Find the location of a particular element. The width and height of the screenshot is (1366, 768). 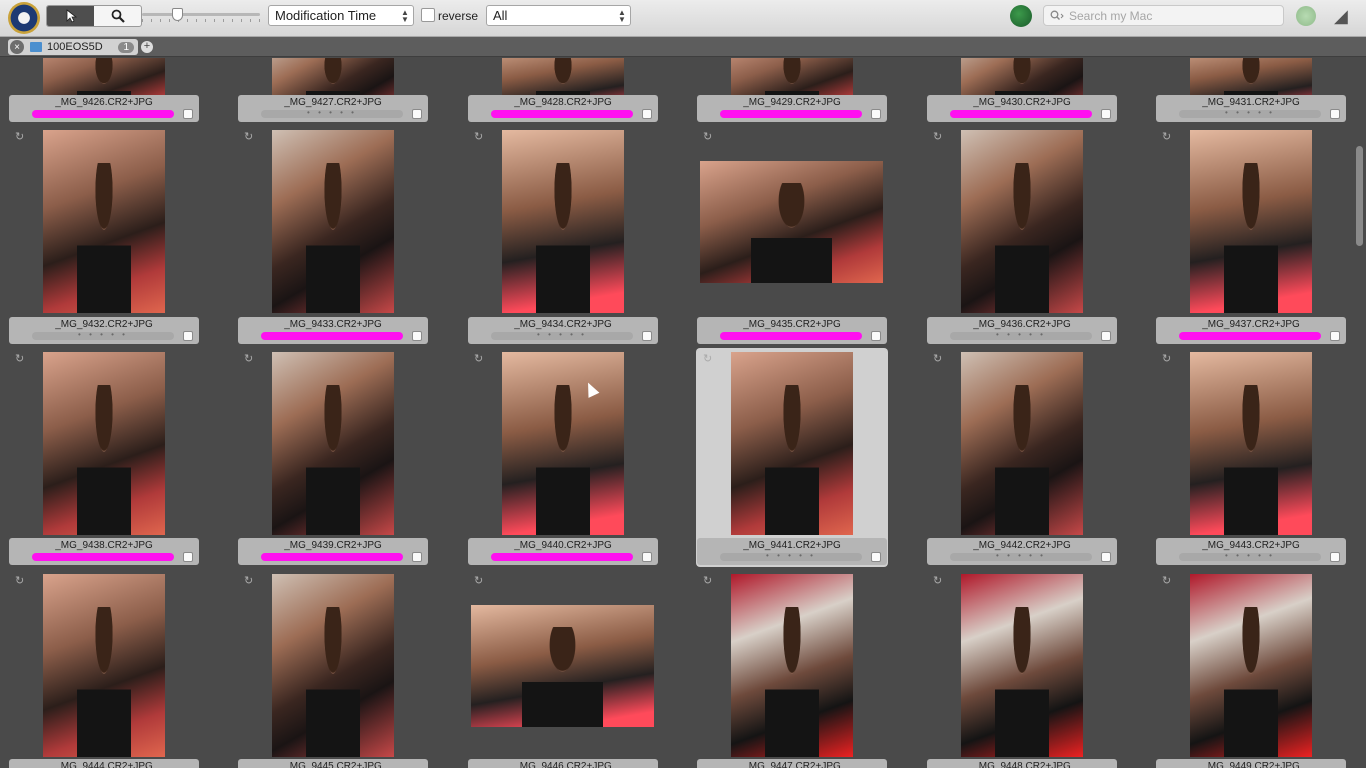

app-logo-icon is located at coordinates (24, 18).